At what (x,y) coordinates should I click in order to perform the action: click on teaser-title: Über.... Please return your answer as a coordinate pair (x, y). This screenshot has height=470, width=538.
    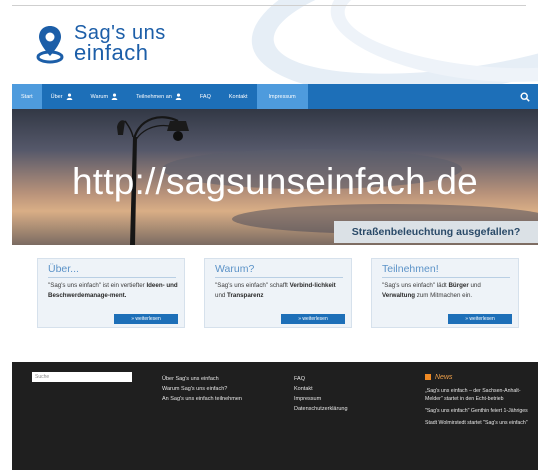
    Looking at the image, I should click on (63, 269).